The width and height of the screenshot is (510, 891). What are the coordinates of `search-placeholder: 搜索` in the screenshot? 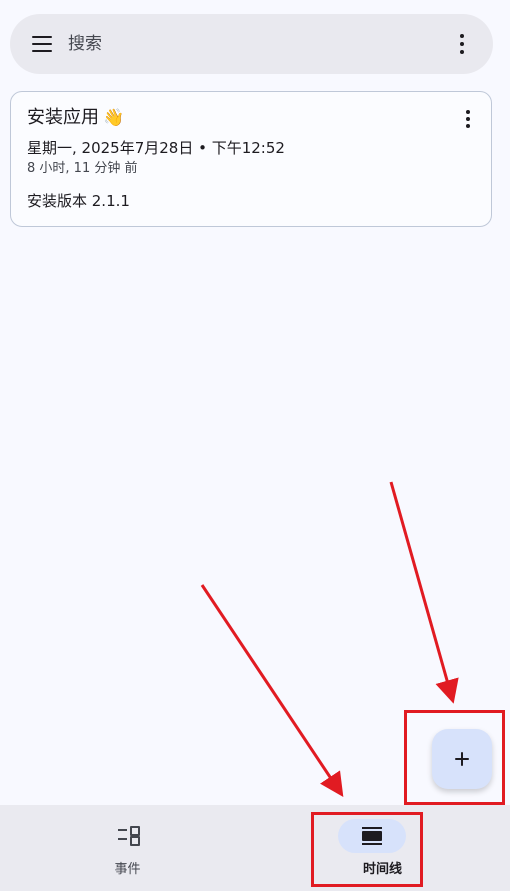 It's located at (85, 44).